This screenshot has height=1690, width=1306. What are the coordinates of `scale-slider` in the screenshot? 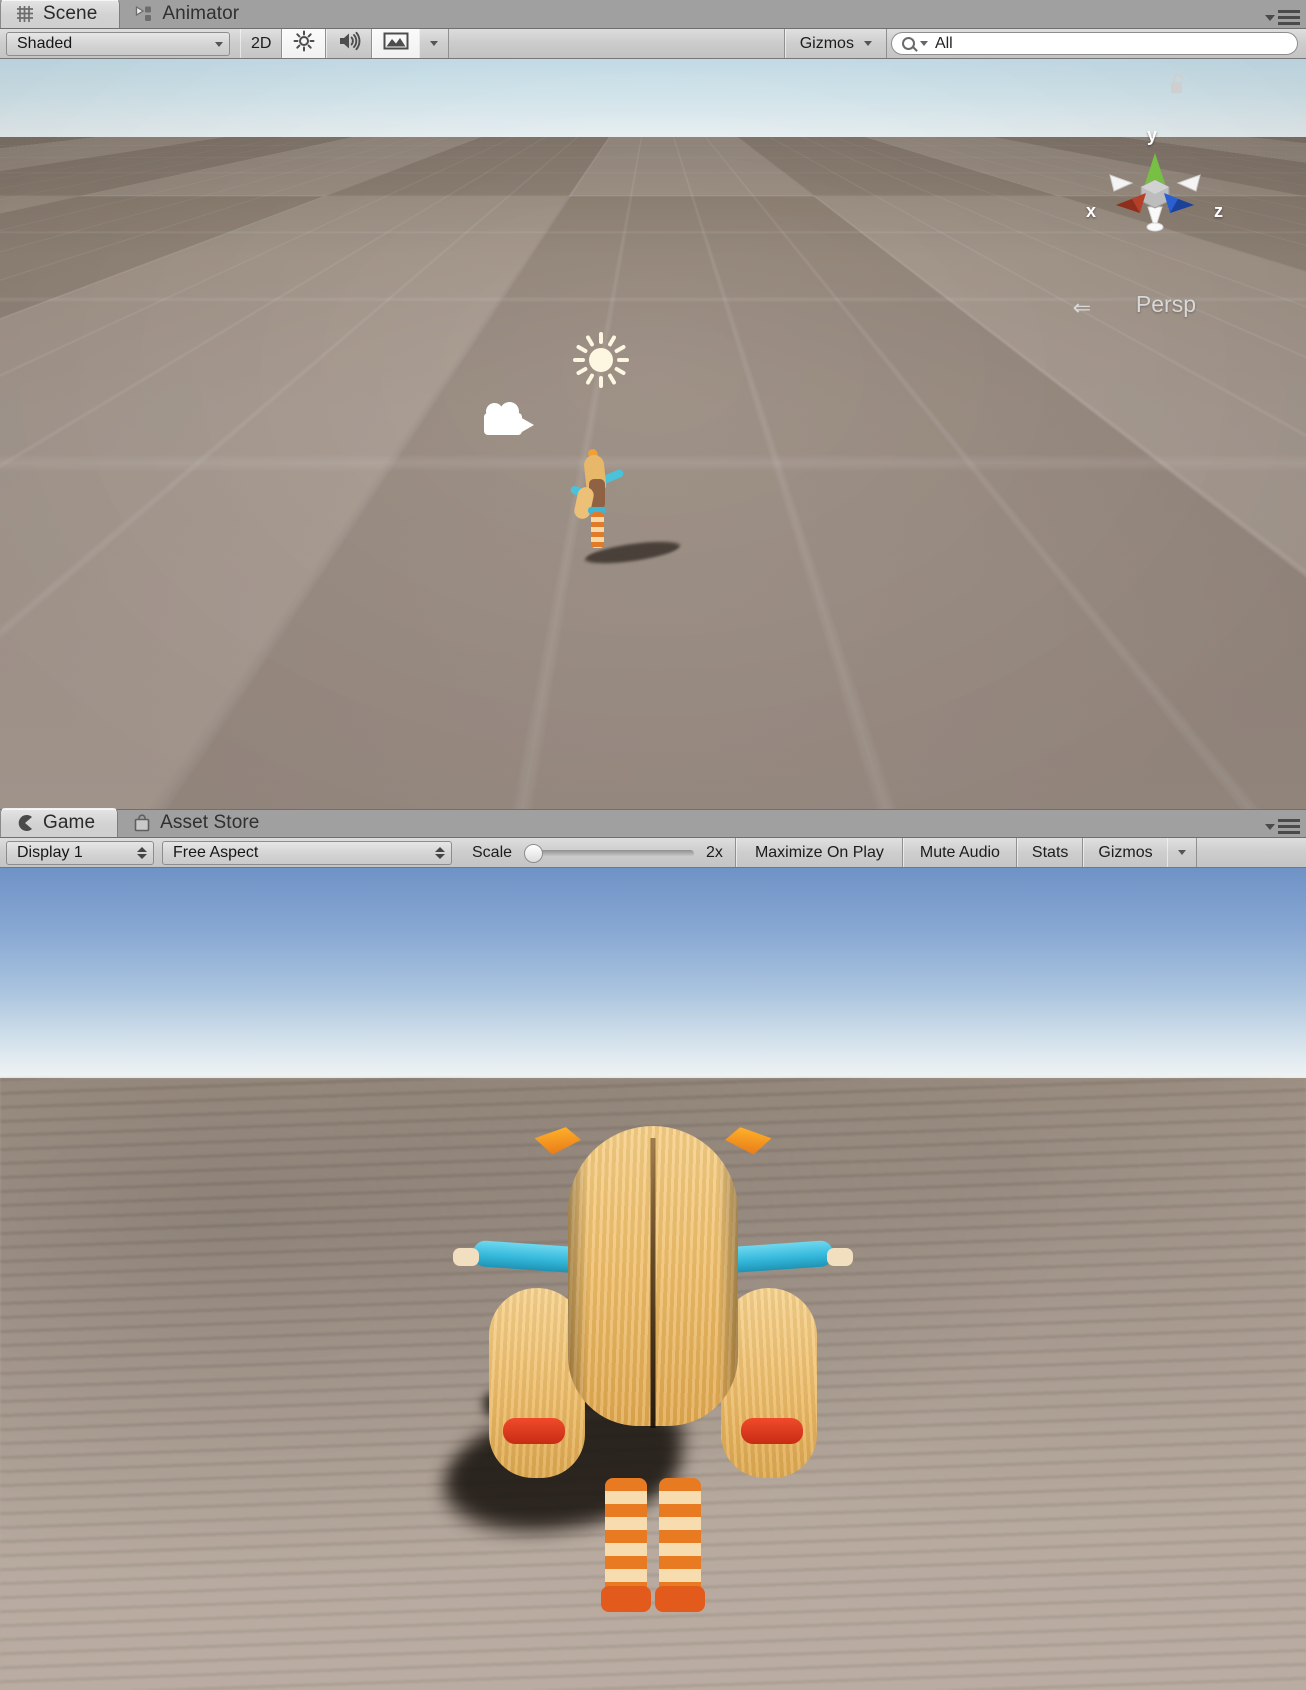 It's located at (609, 853).